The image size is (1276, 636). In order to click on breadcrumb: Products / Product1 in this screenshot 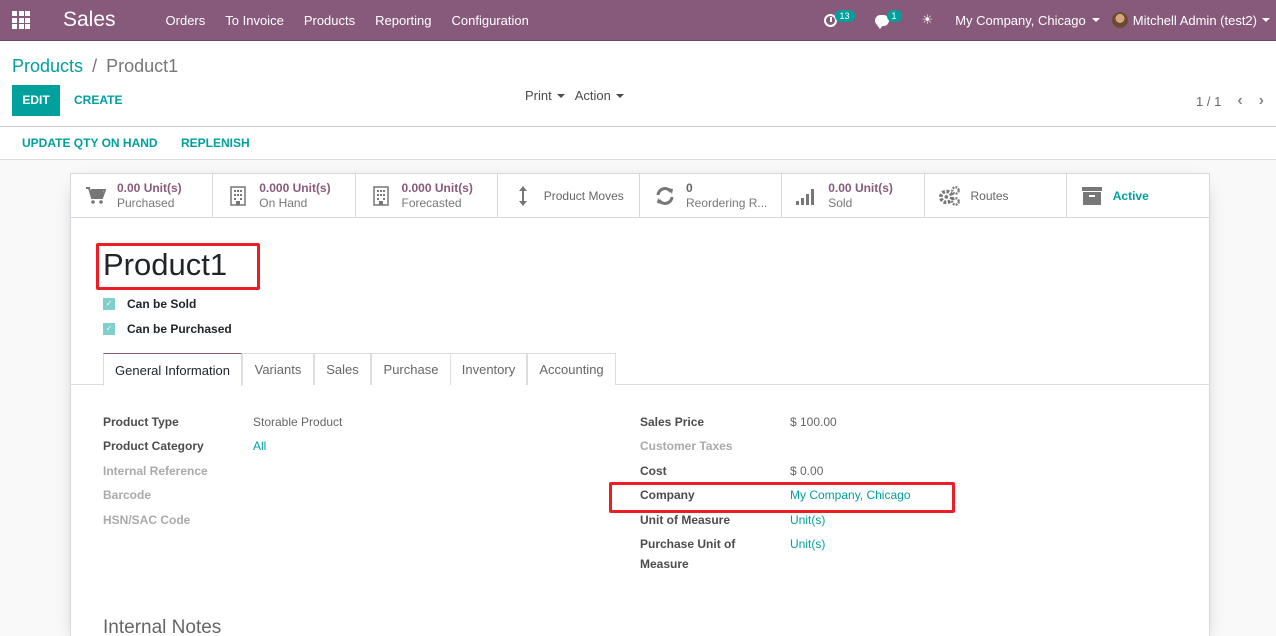, I will do `click(95, 66)`.